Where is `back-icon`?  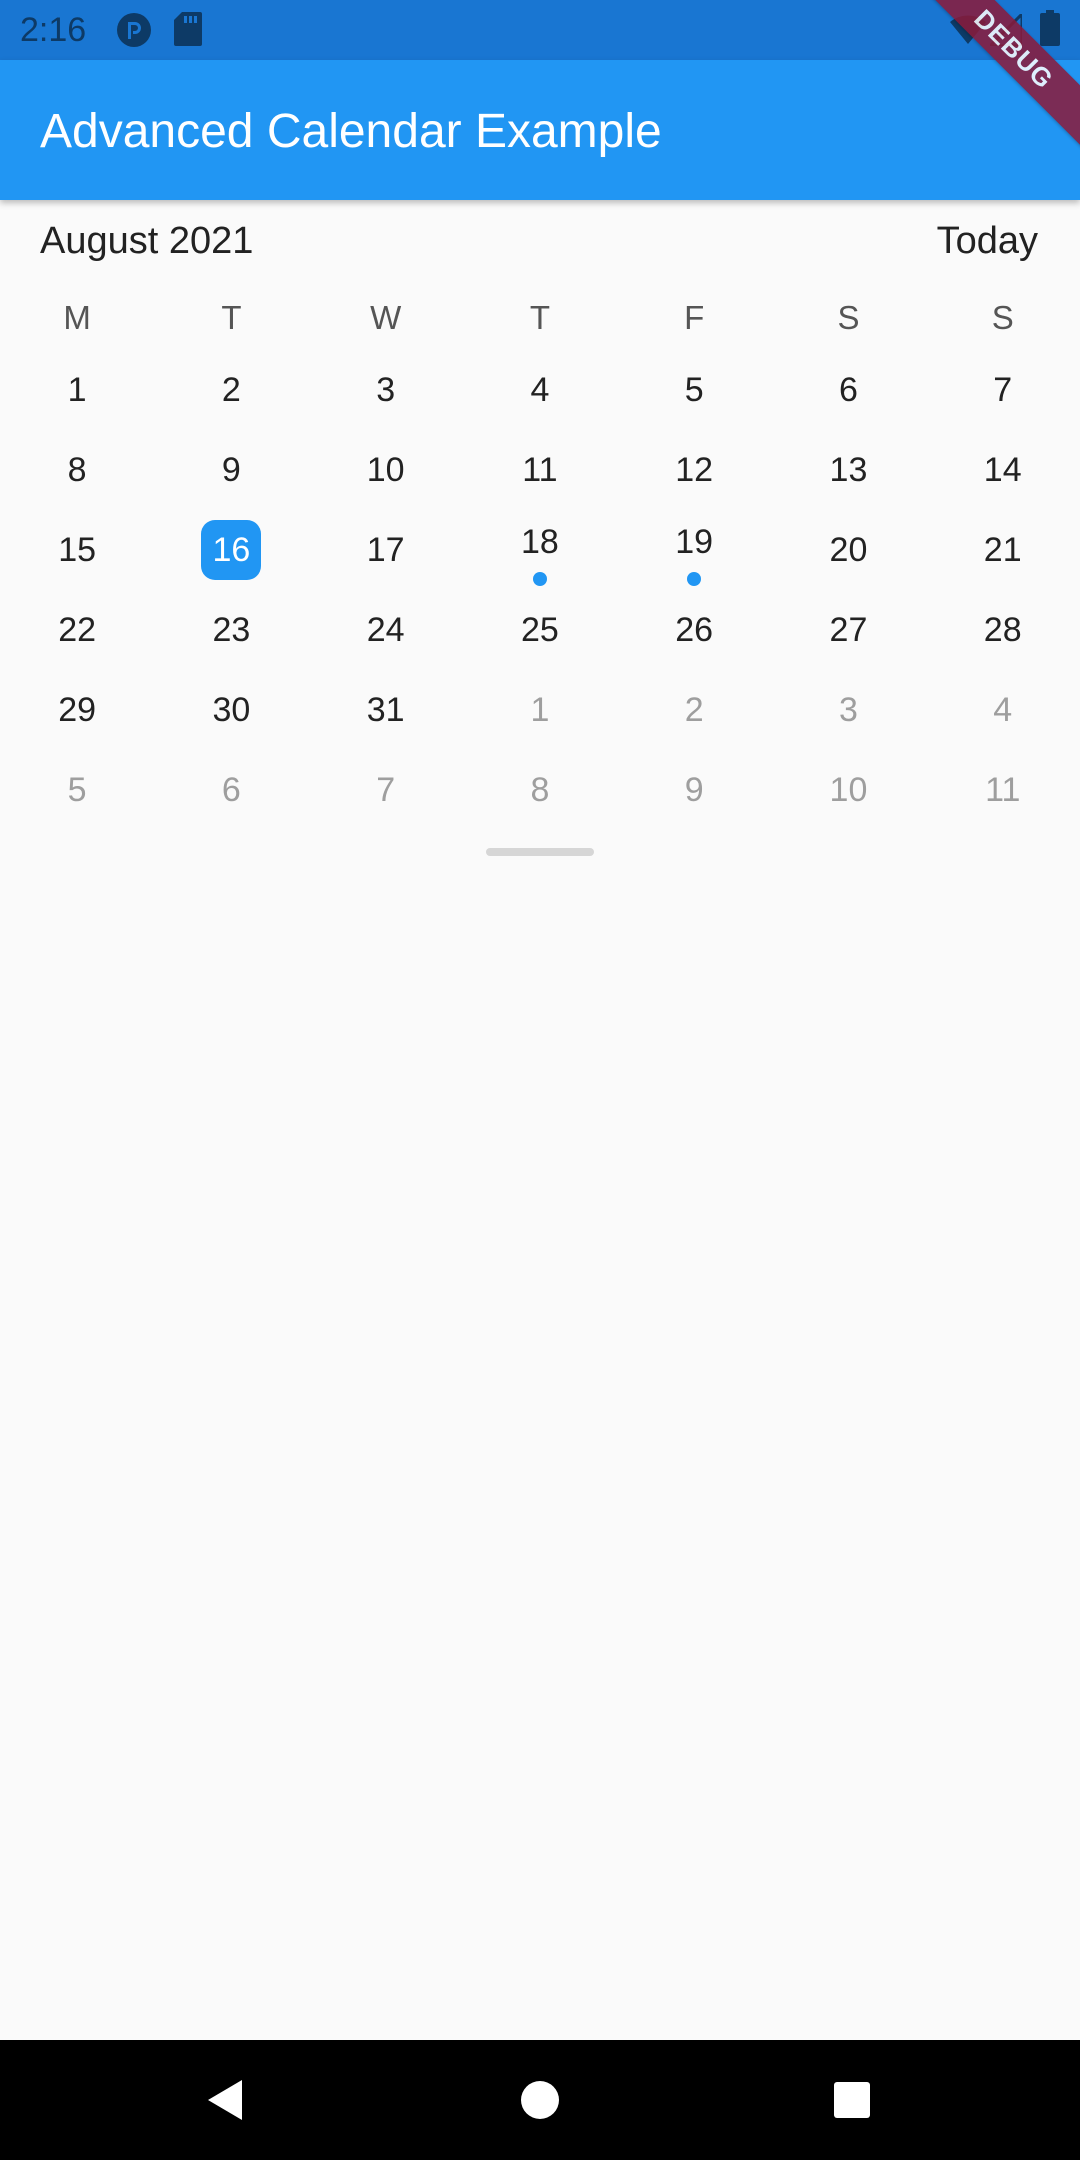
back-icon is located at coordinates (226, 2100).